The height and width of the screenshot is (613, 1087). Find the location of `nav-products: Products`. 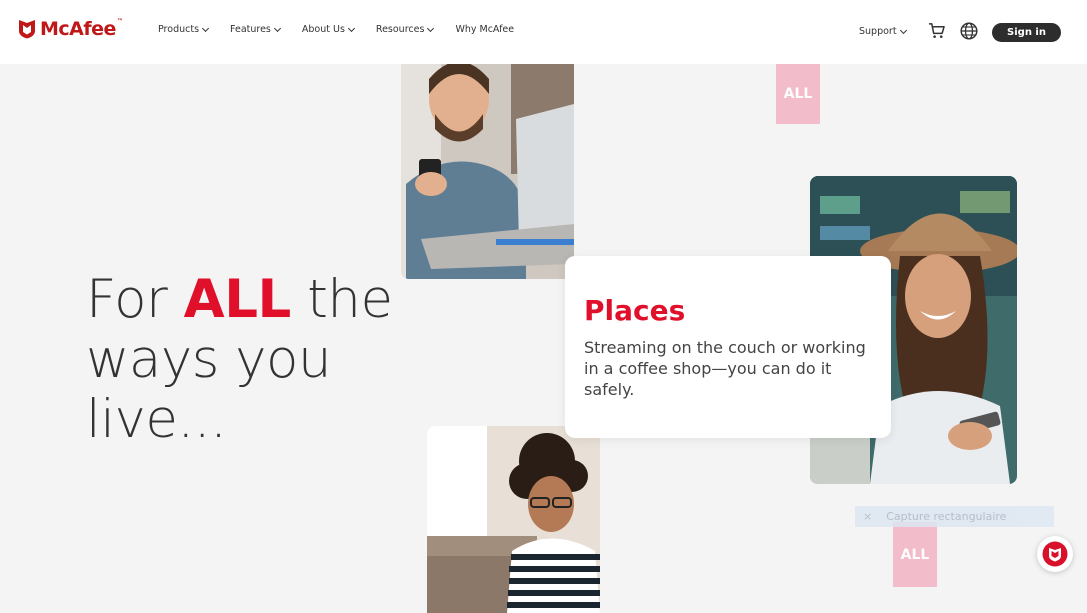

nav-products: Products is located at coordinates (184, 29).